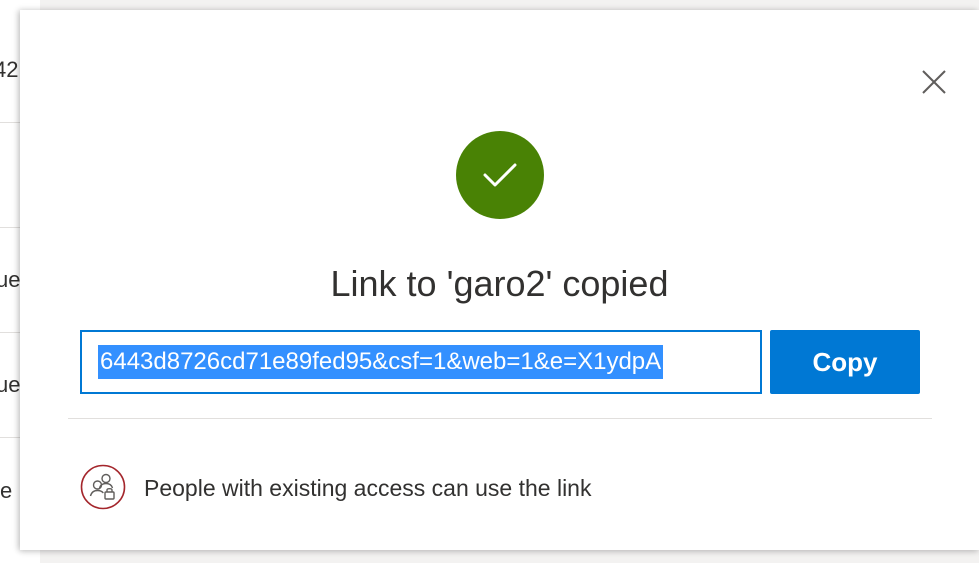 This screenshot has height=563, width=979. Describe the element at coordinates (103, 487) in the screenshot. I see `people-access-icon` at that location.